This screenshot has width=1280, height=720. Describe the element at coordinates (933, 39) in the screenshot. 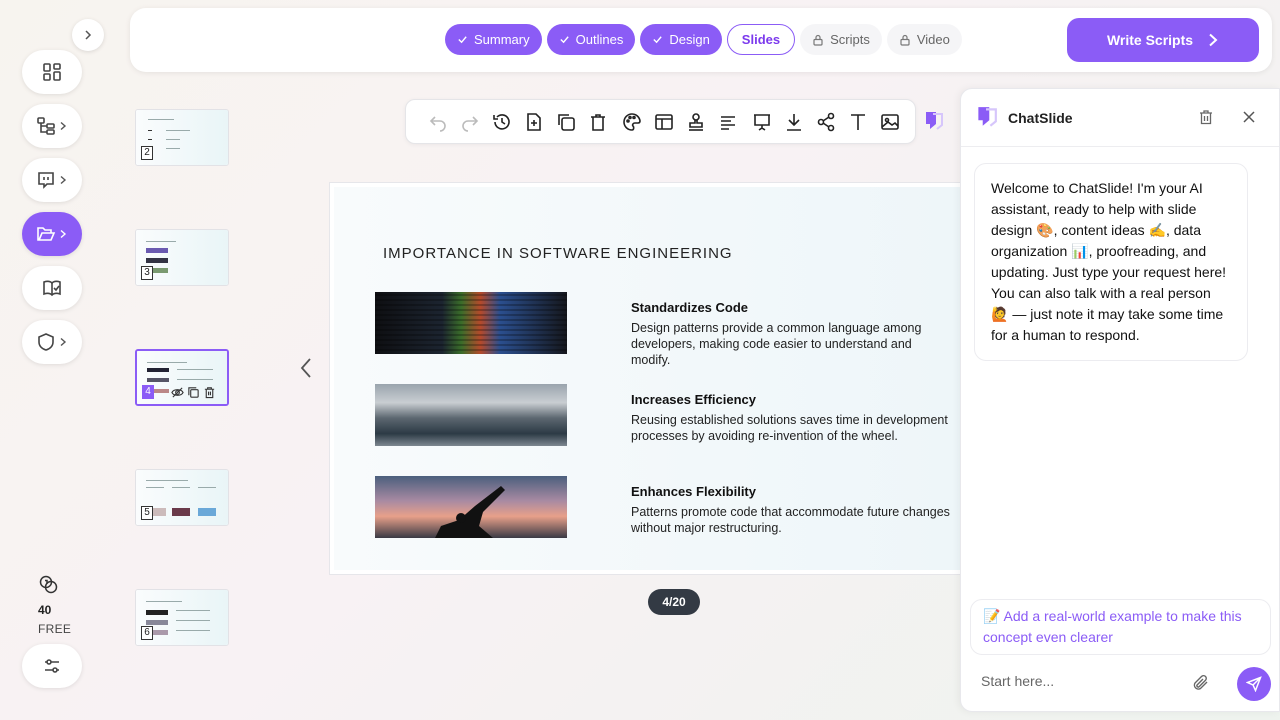

I see `step-label: Video` at that location.